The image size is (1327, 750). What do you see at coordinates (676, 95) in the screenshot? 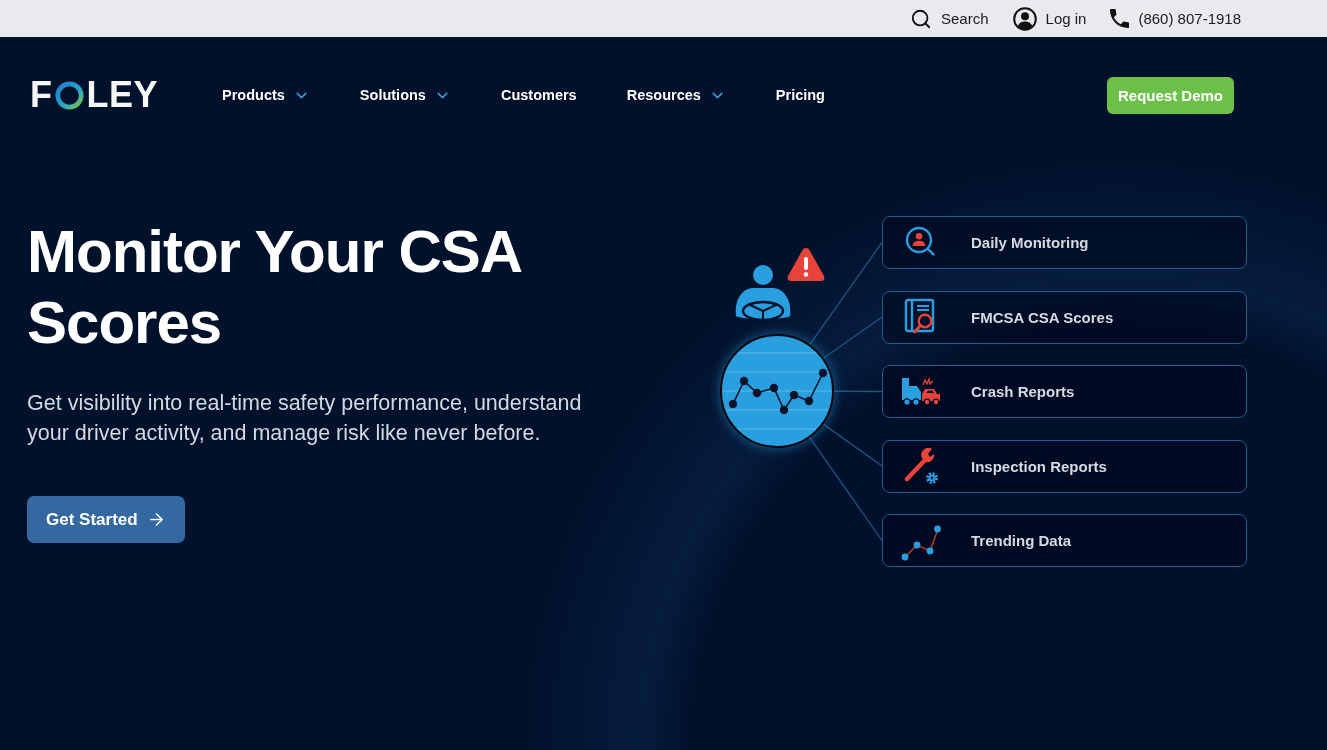
I see `nav-link: Resources` at bounding box center [676, 95].